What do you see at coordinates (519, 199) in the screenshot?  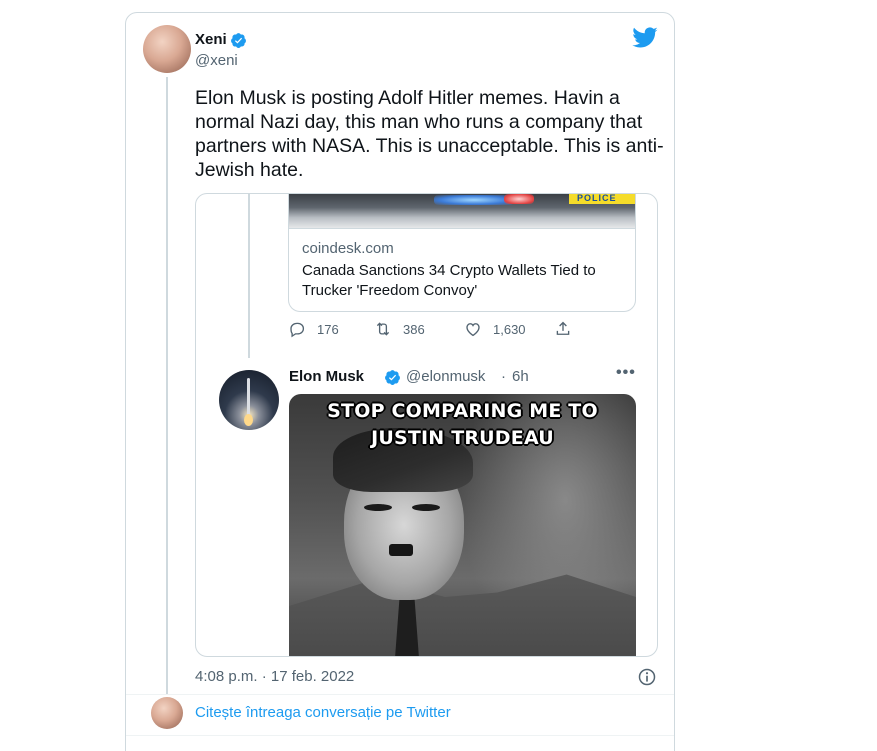 I see `police-light-red` at bounding box center [519, 199].